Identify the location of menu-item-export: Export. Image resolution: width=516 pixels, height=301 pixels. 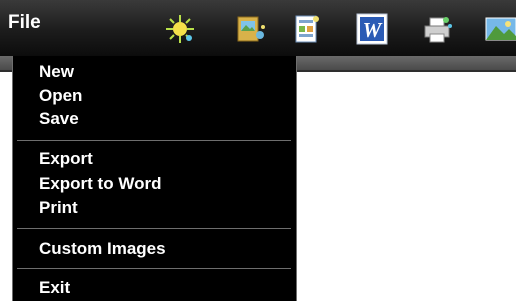
(66, 159).